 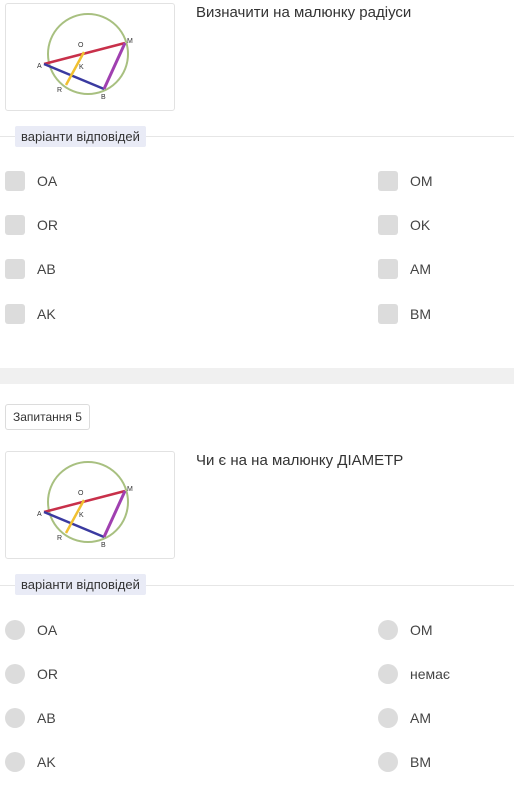 What do you see at coordinates (257, 376) in the screenshot?
I see `question-separator` at bounding box center [257, 376].